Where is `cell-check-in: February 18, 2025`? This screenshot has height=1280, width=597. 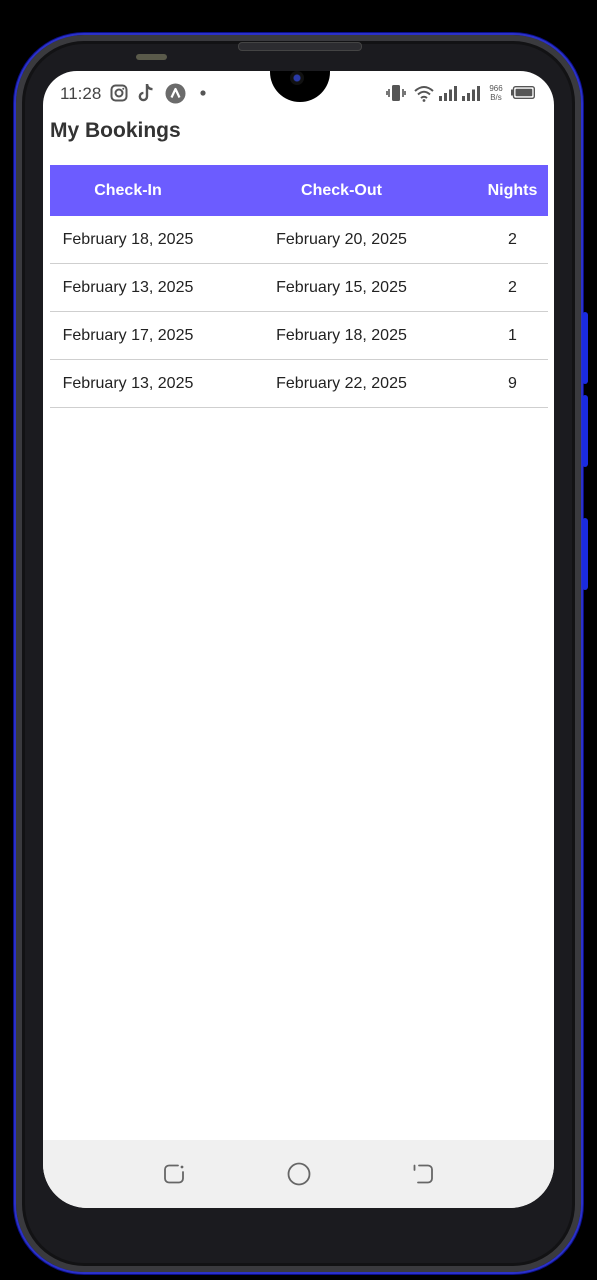
cell-check-in: February 18, 2025 is located at coordinates (128, 240).